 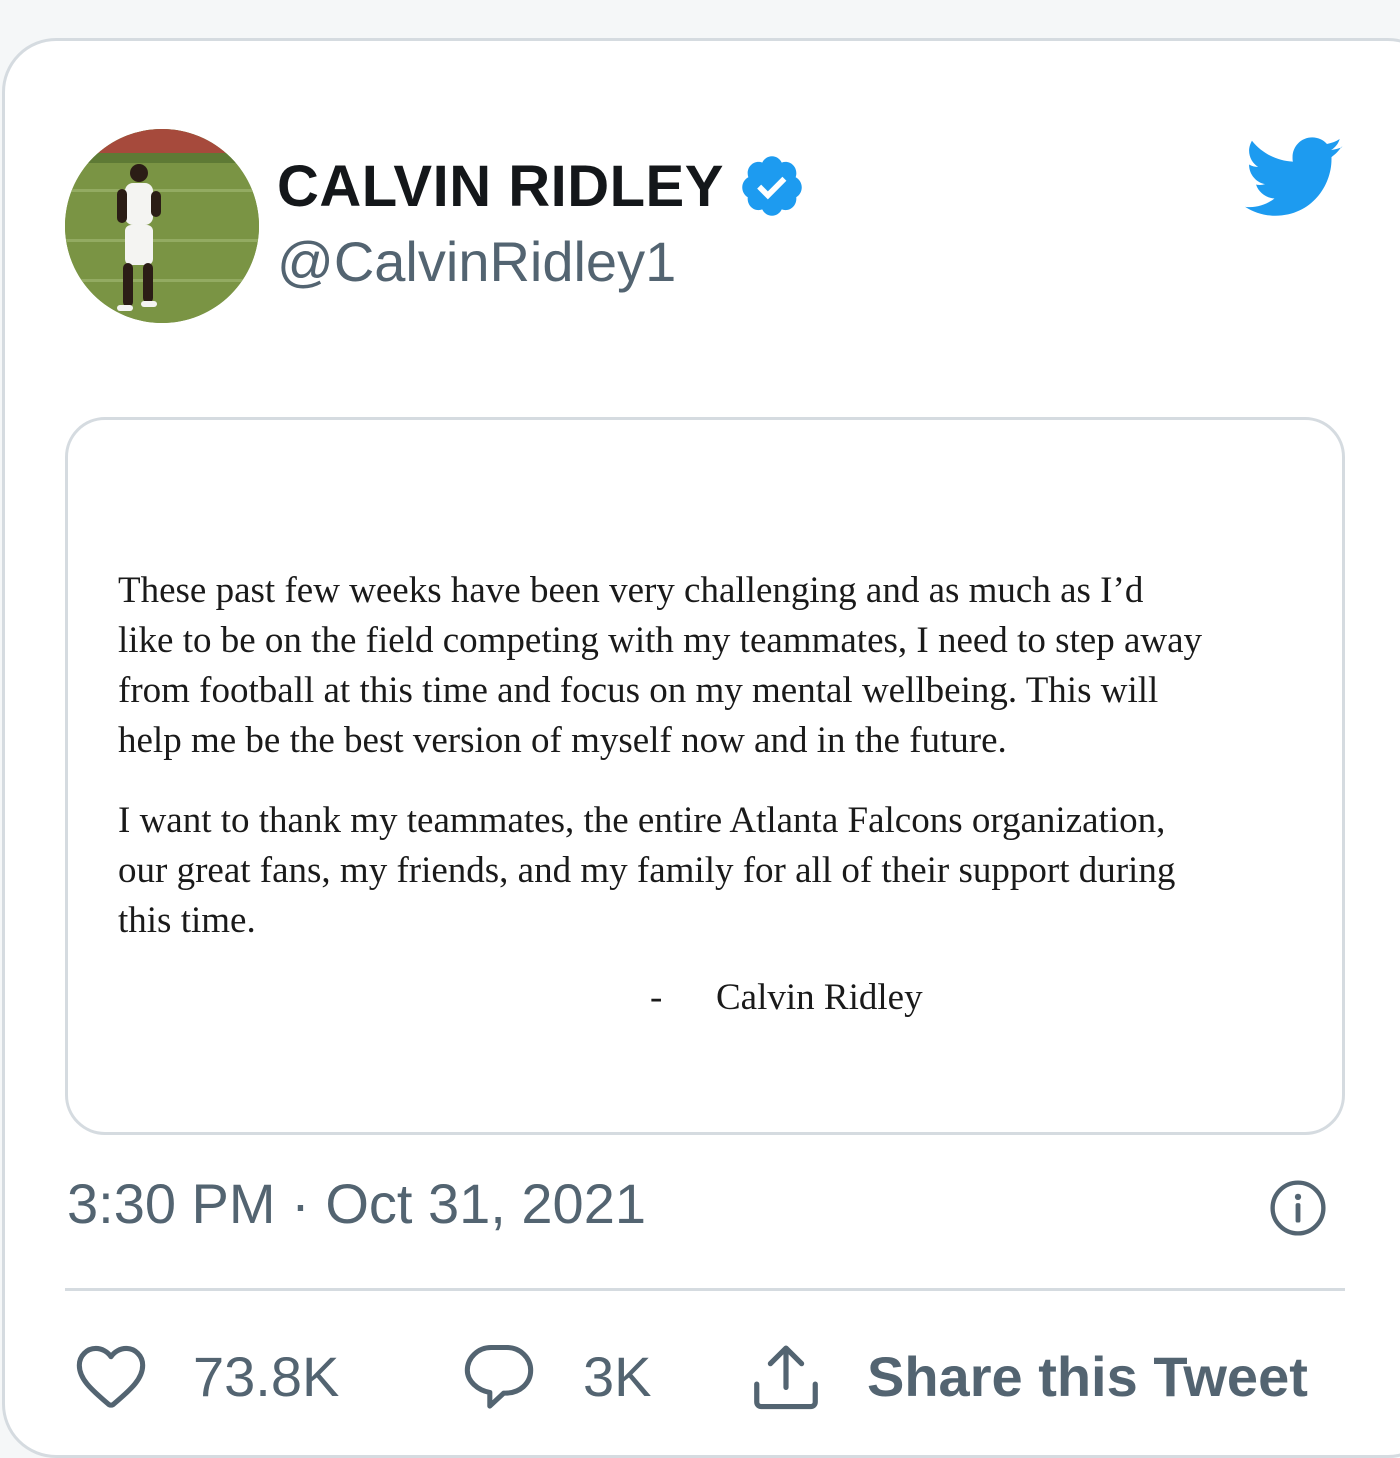 I want to click on avatar, so click(x=162, y=226).